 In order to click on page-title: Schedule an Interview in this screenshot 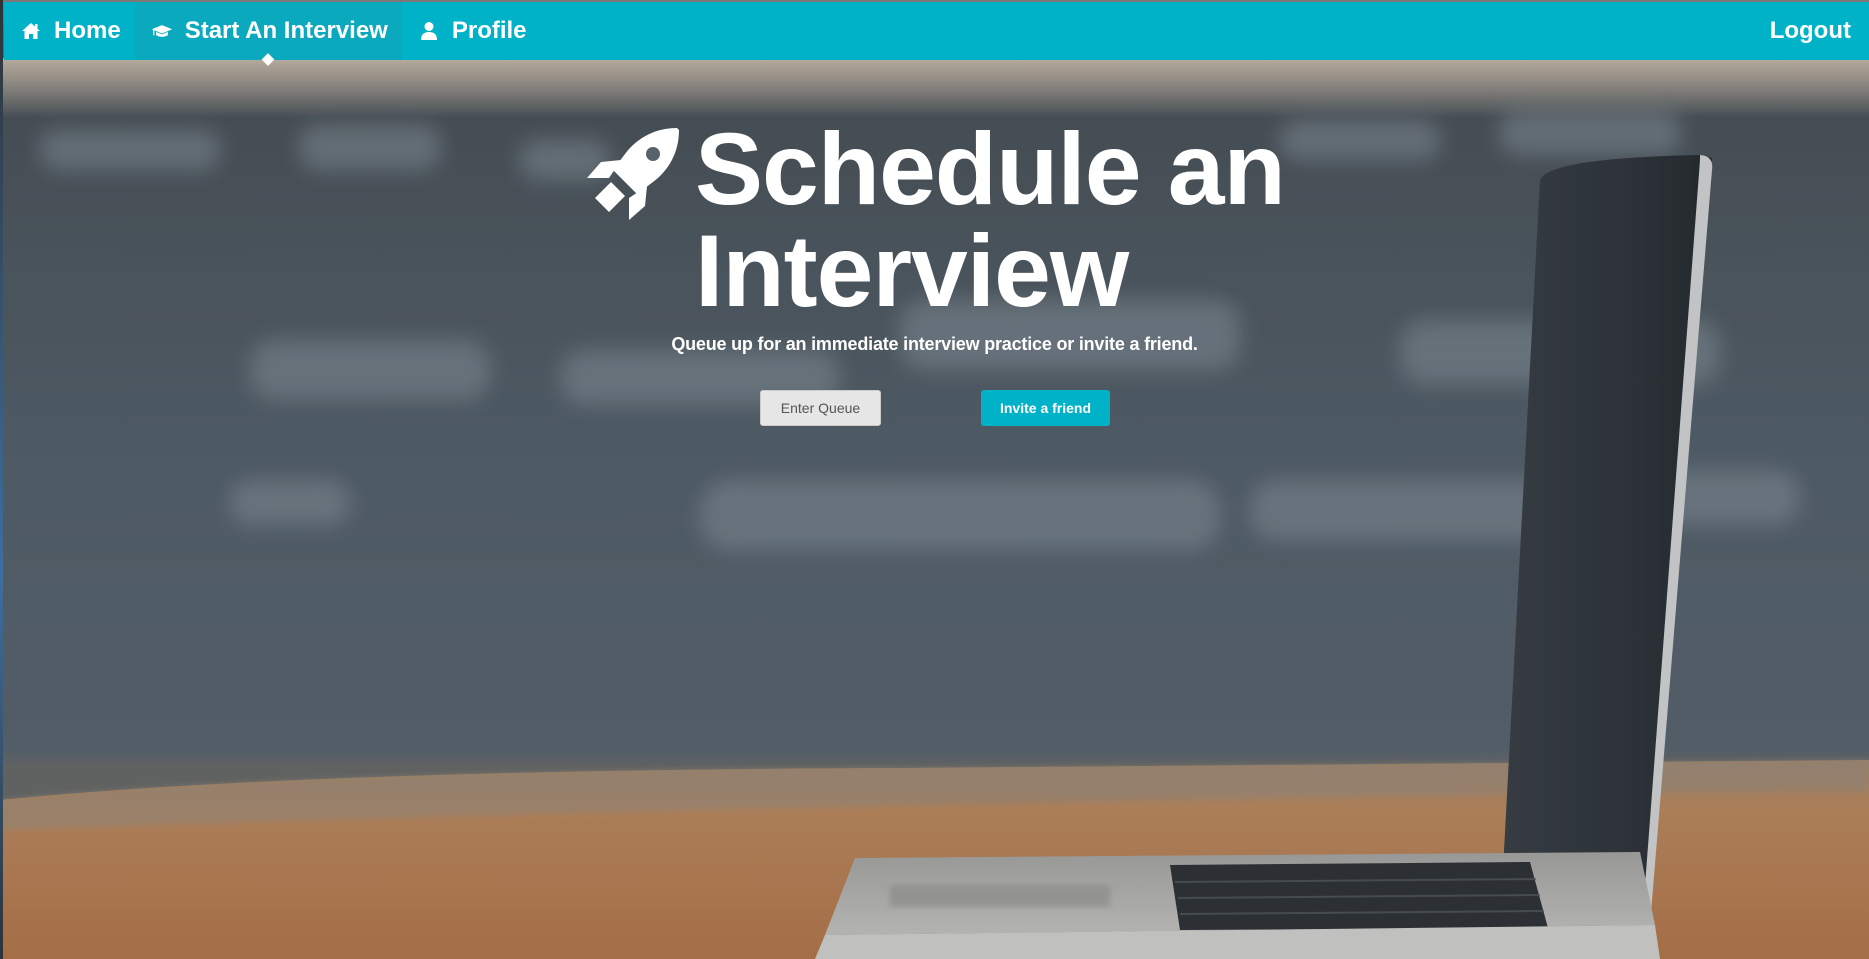, I will do `click(990, 220)`.